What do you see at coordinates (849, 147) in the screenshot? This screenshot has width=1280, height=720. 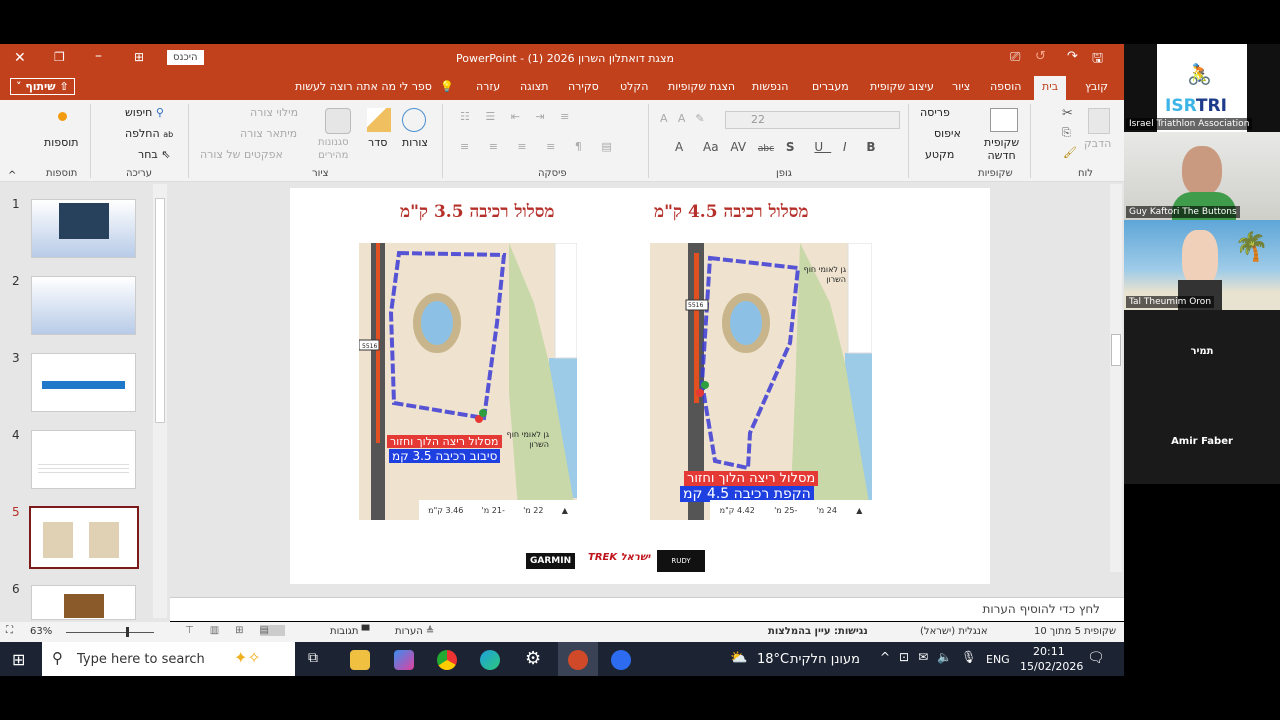 I see `italic-button: I` at bounding box center [849, 147].